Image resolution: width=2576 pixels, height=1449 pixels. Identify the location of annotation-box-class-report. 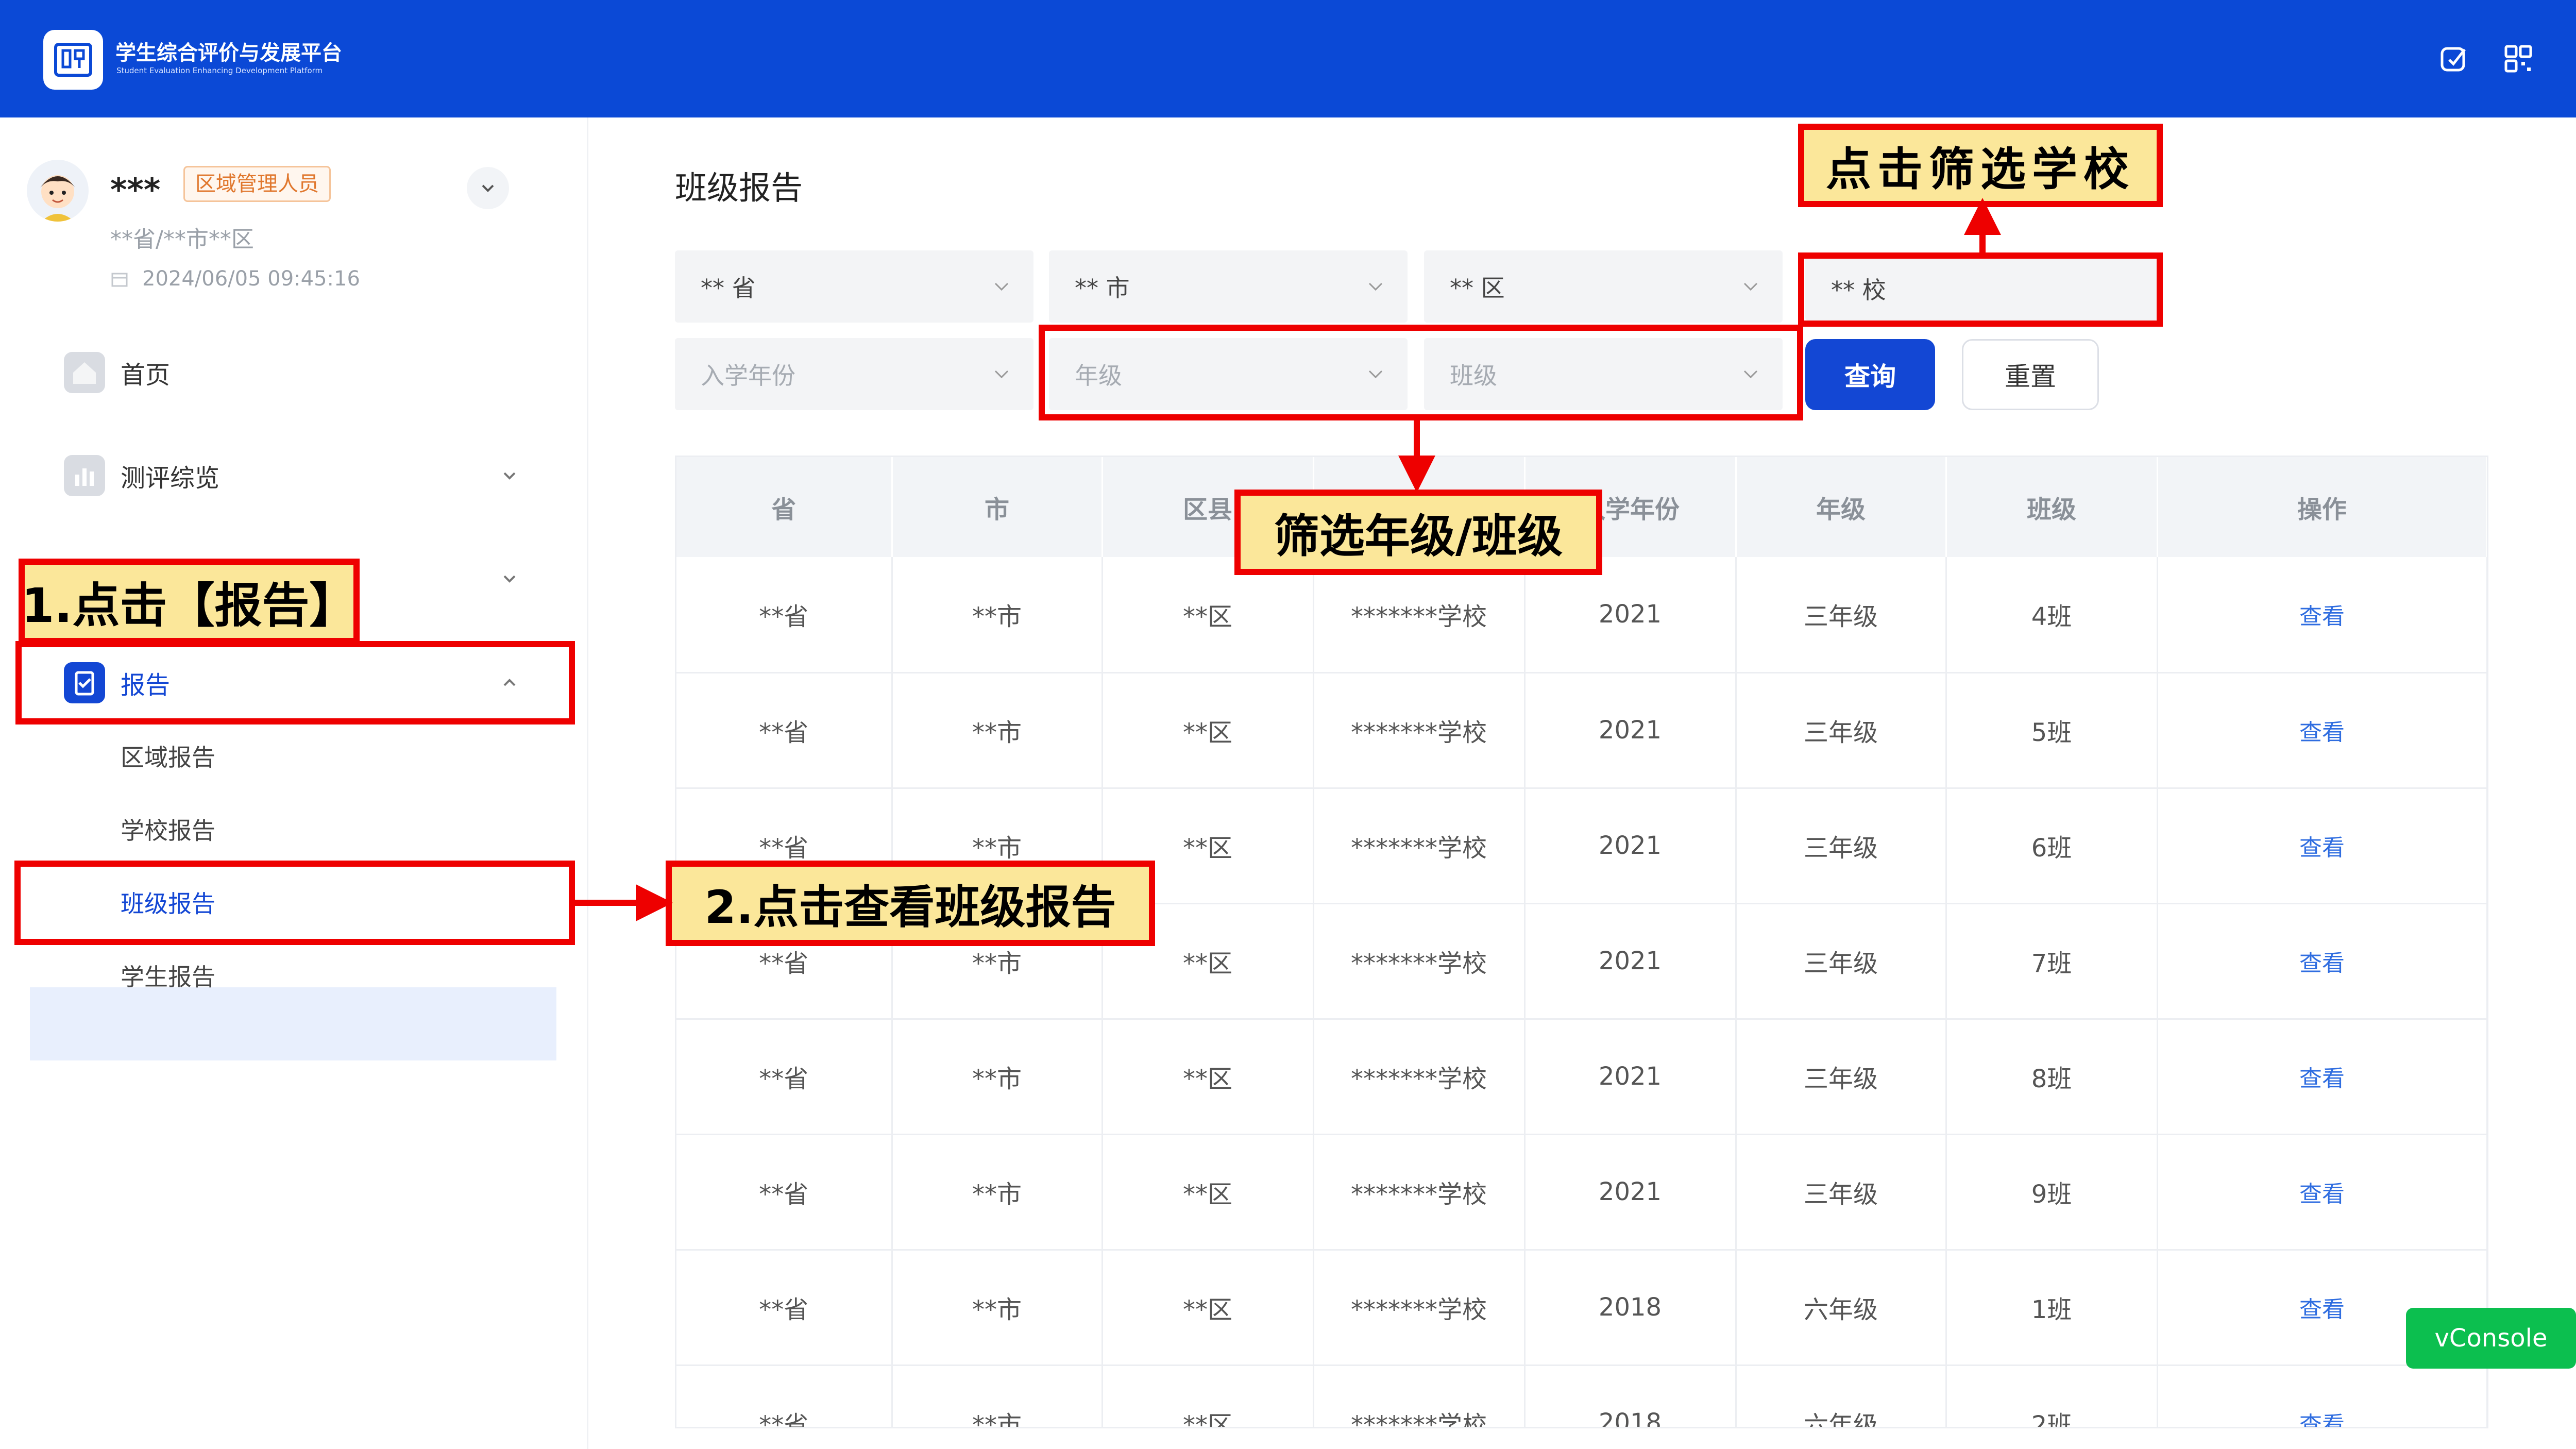
(294, 903).